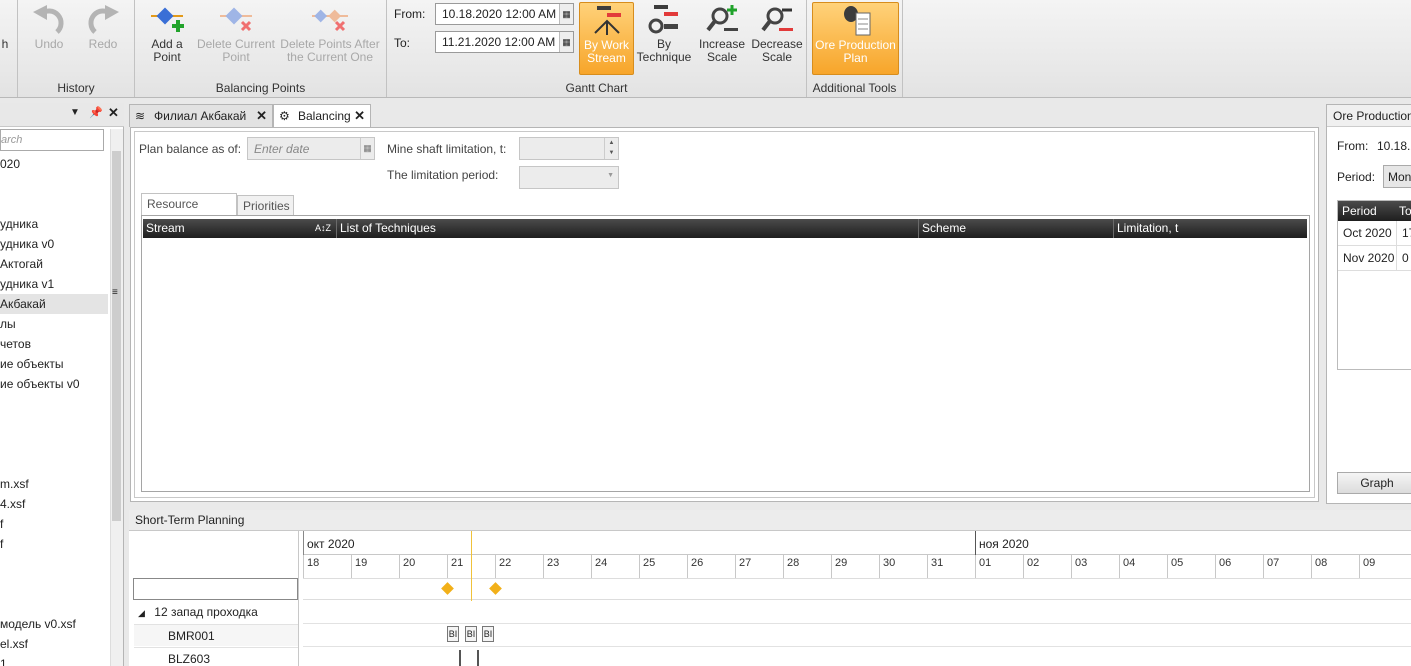 The height and width of the screenshot is (666, 1411). What do you see at coordinates (96, 112) in the screenshot?
I see `pin-icon: 📌` at bounding box center [96, 112].